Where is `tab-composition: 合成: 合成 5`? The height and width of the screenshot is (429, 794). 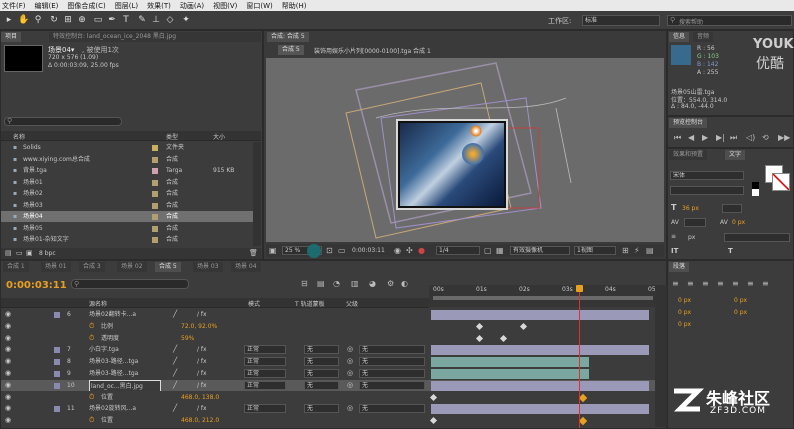 tab-composition: 合成: 合成 5 is located at coordinates (288, 37).